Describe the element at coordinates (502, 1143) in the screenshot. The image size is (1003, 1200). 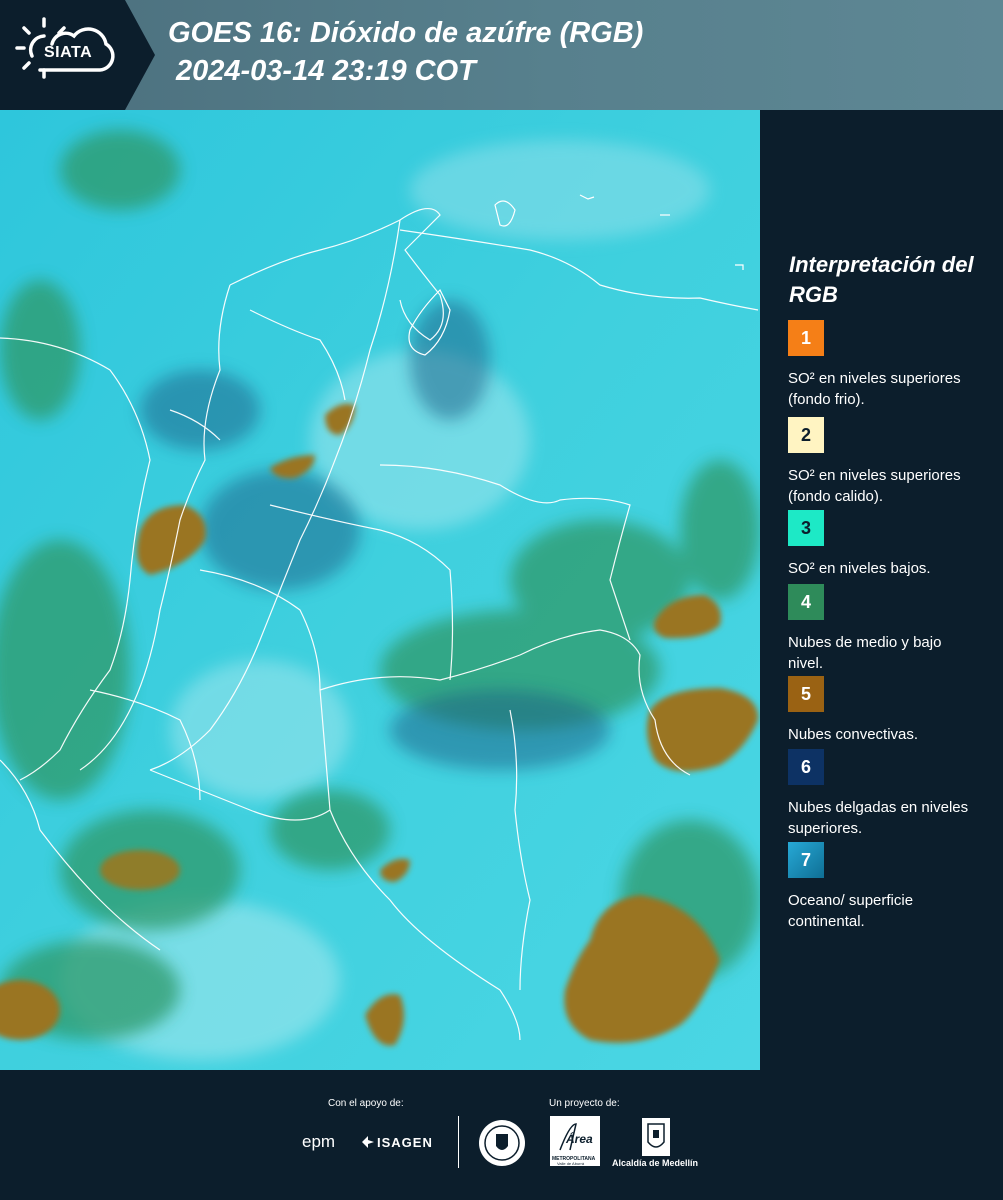
I see `medellin-seal-icon` at that location.